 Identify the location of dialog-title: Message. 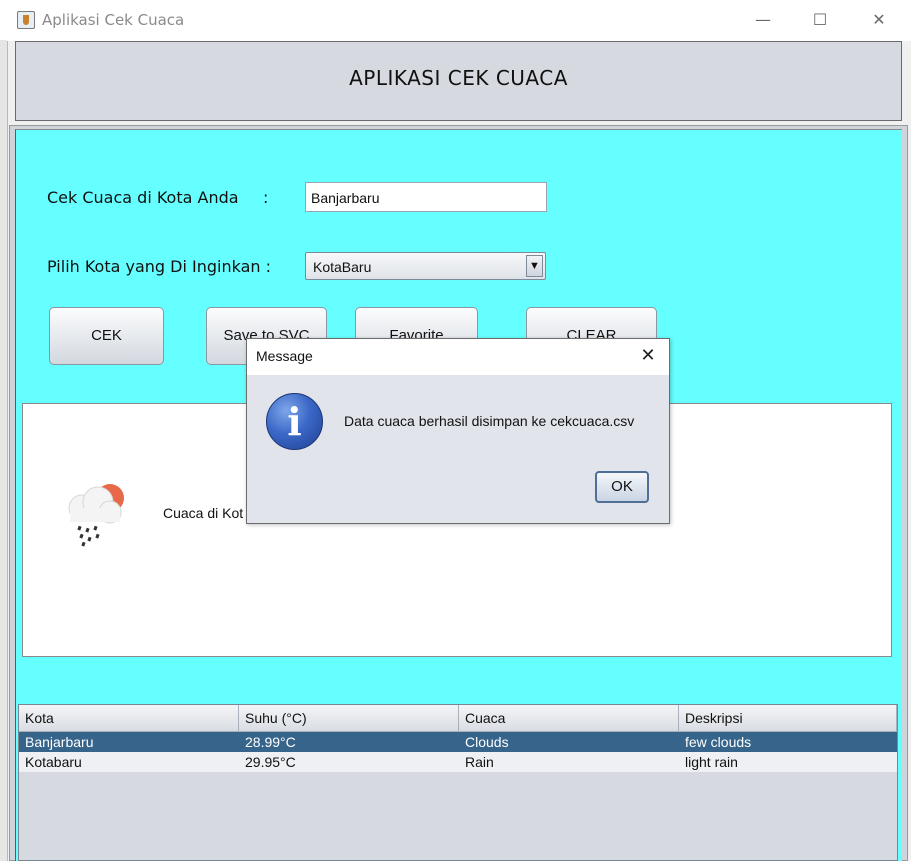
(284, 356).